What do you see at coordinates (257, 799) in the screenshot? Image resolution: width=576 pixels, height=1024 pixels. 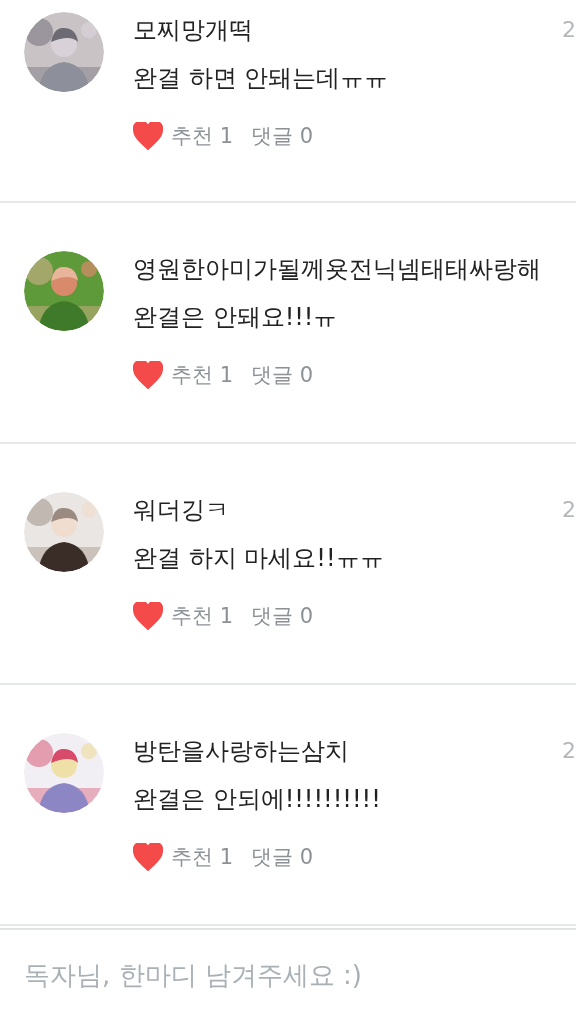 I see `comment-text: 완결은 안되에!!!!!!!!!!` at bounding box center [257, 799].